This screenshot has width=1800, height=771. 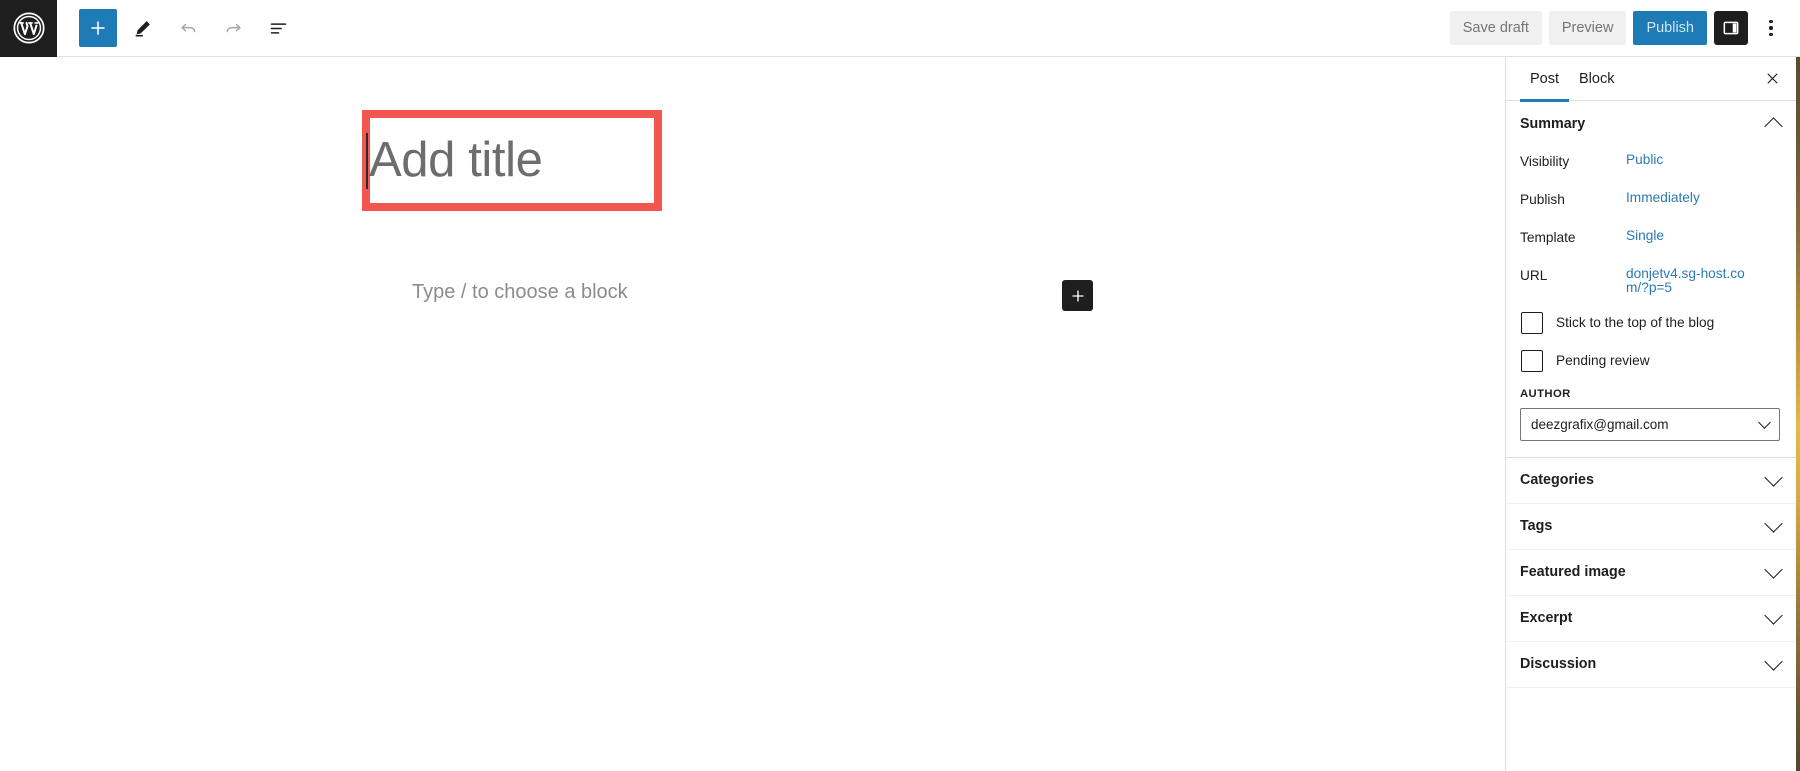 I want to click on text-cursor-caret, so click(x=367, y=160).